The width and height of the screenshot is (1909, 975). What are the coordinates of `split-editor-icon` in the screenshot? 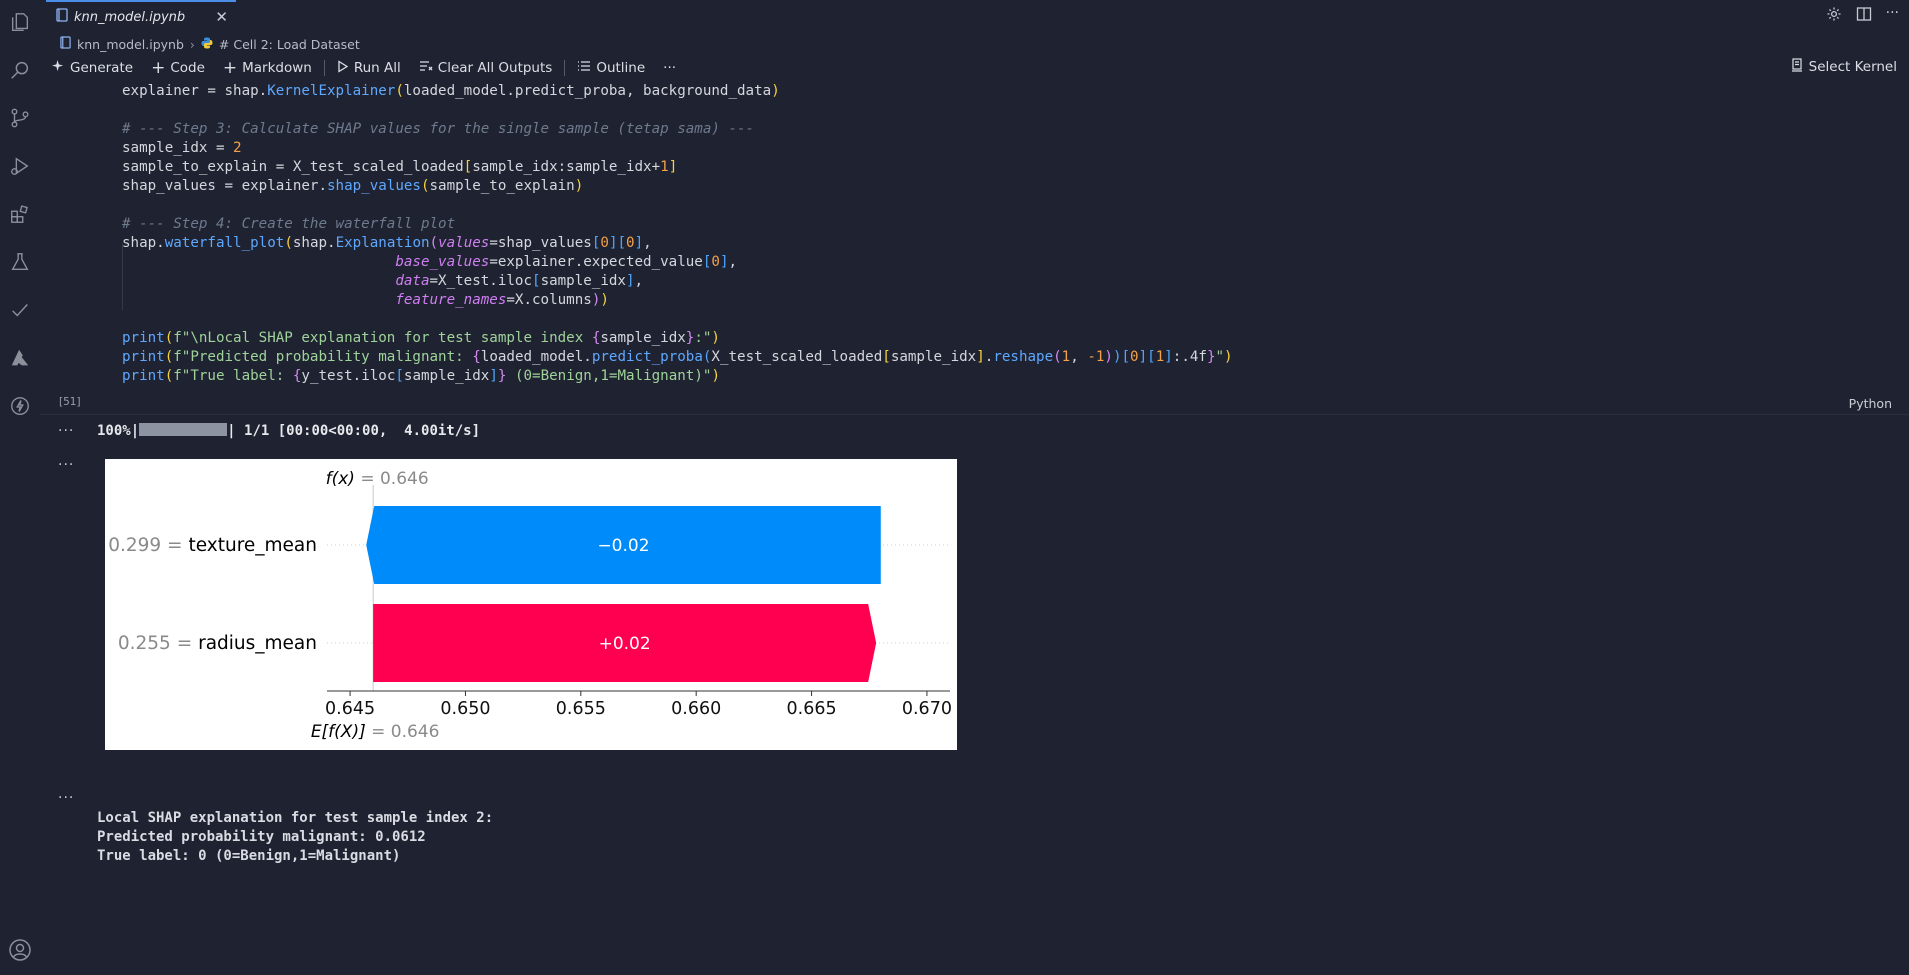 It's located at (1864, 16).